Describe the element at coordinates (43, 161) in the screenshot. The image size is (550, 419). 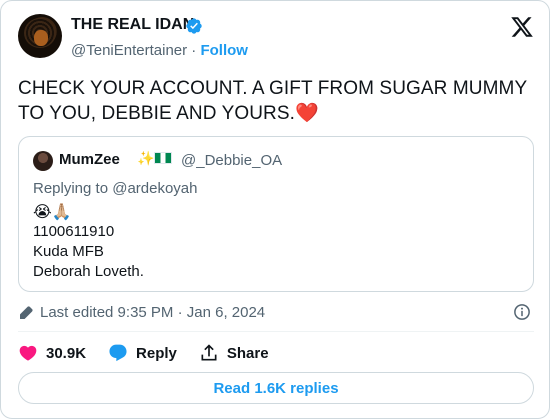
I see `quoted-avatar` at that location.